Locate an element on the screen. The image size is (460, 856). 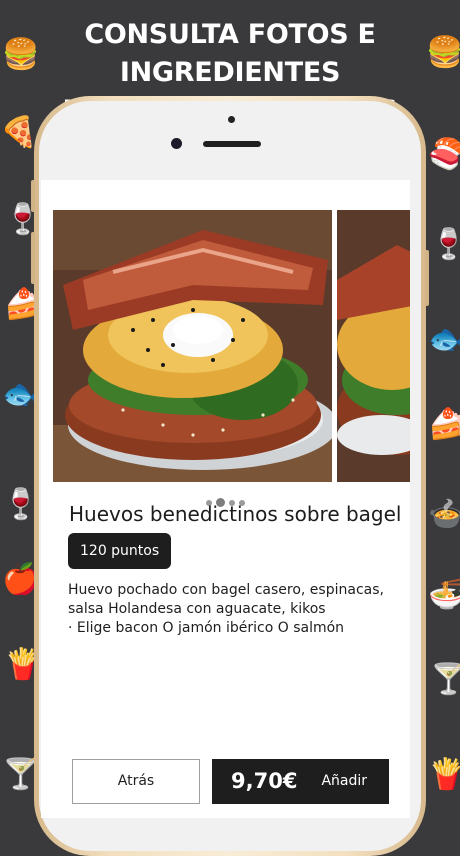
back-button: Atrás is located at coordinates (136, 781).